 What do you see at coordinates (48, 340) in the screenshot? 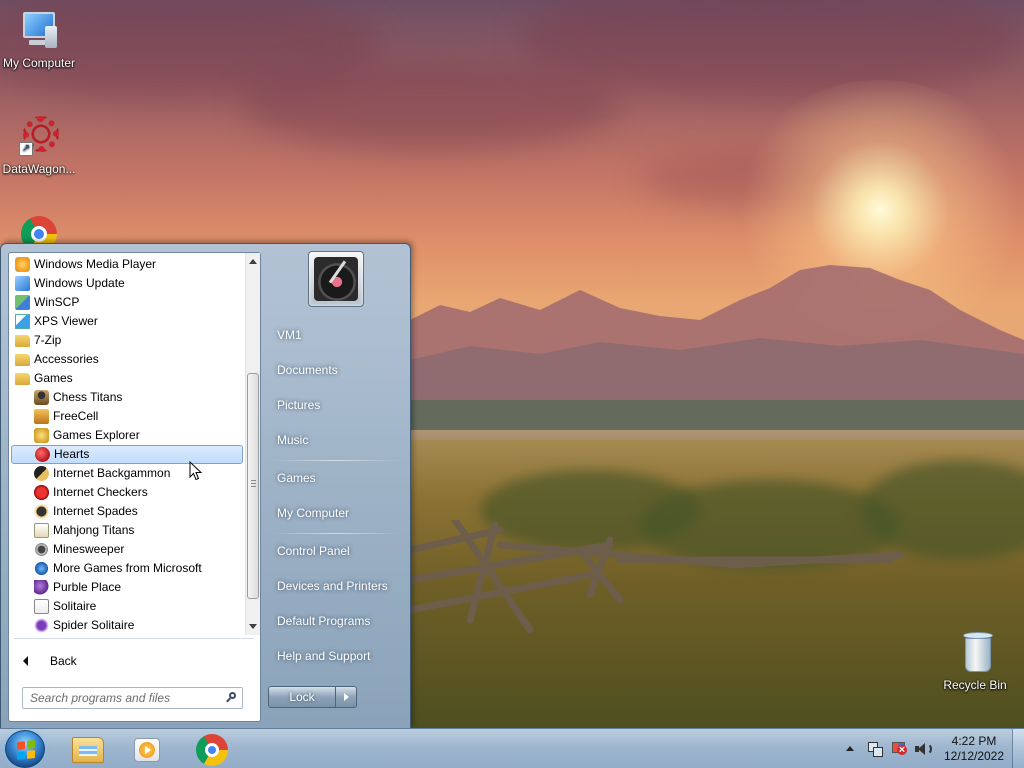
I see `program-item-label: 7-Zip` at bounding box center [48, 340].